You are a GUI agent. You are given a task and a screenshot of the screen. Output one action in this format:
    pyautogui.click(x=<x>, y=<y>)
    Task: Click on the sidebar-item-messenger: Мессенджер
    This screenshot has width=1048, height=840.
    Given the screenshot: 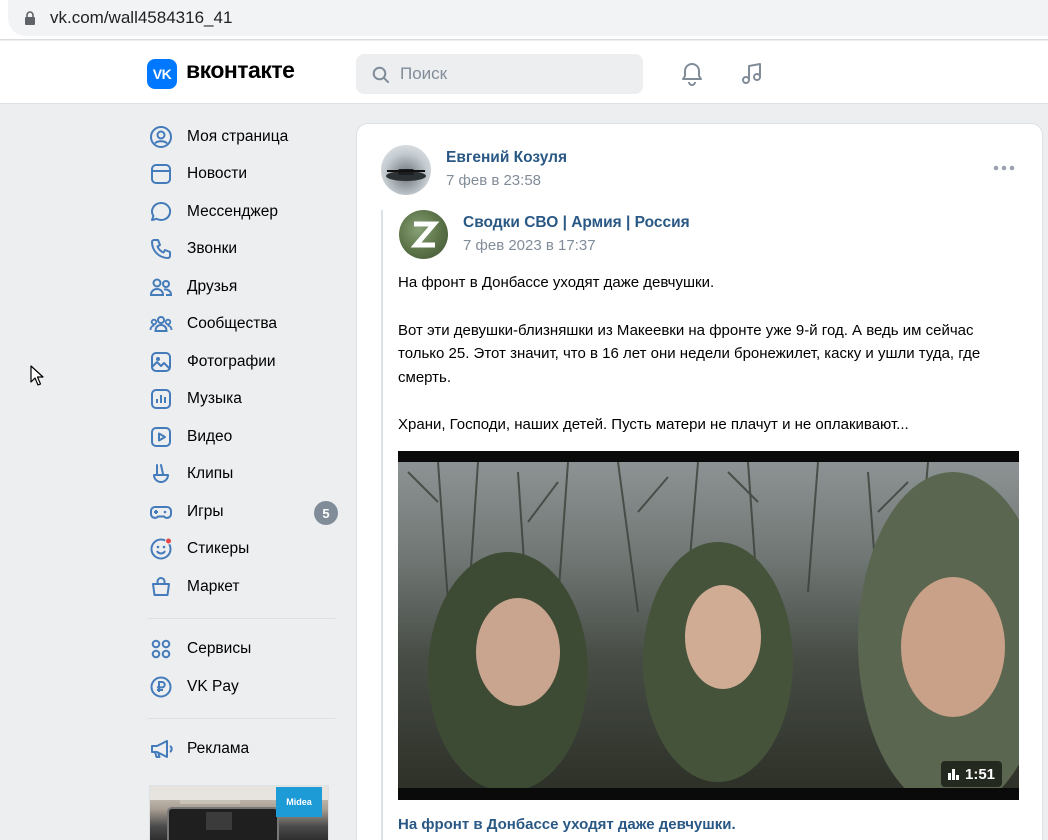 What is the action you would take?
    pyautogui.click(x=244, y=212)
    